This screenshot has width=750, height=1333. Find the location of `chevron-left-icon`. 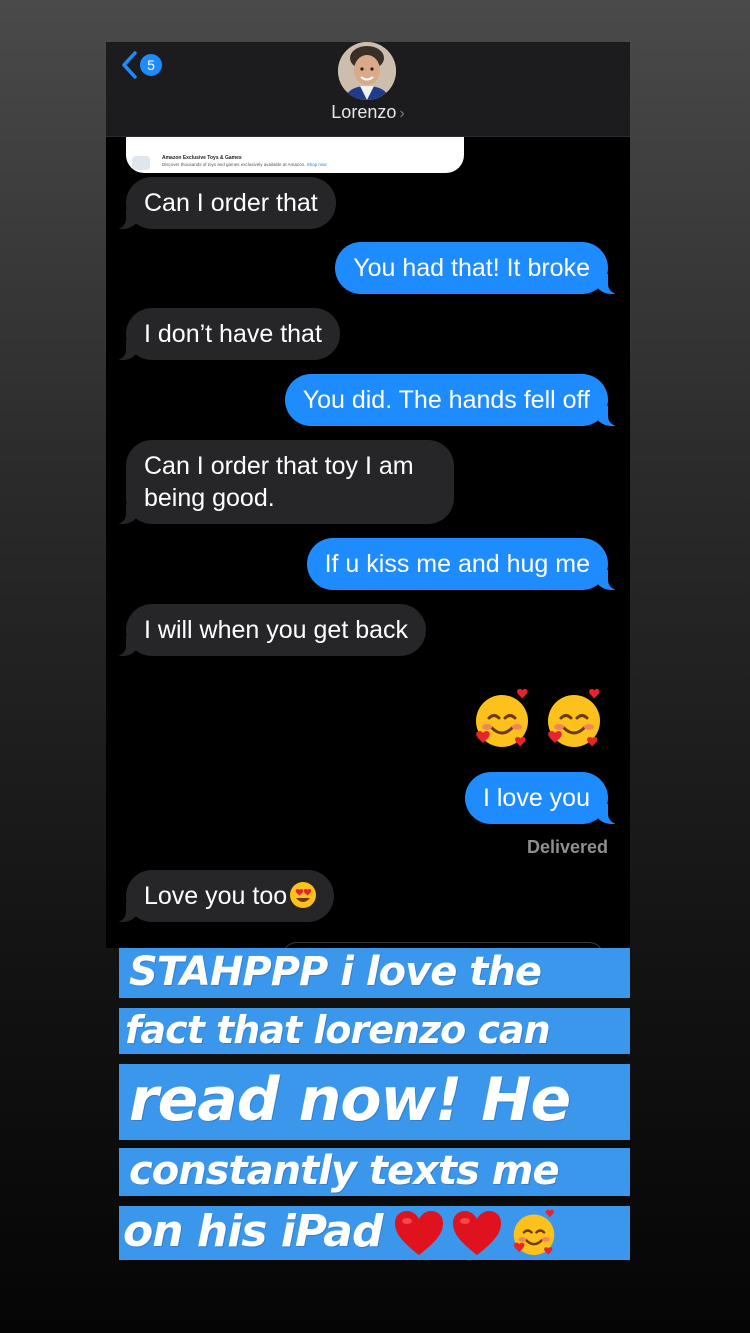

chevron-left-icon is located at coordinates (129, 65).